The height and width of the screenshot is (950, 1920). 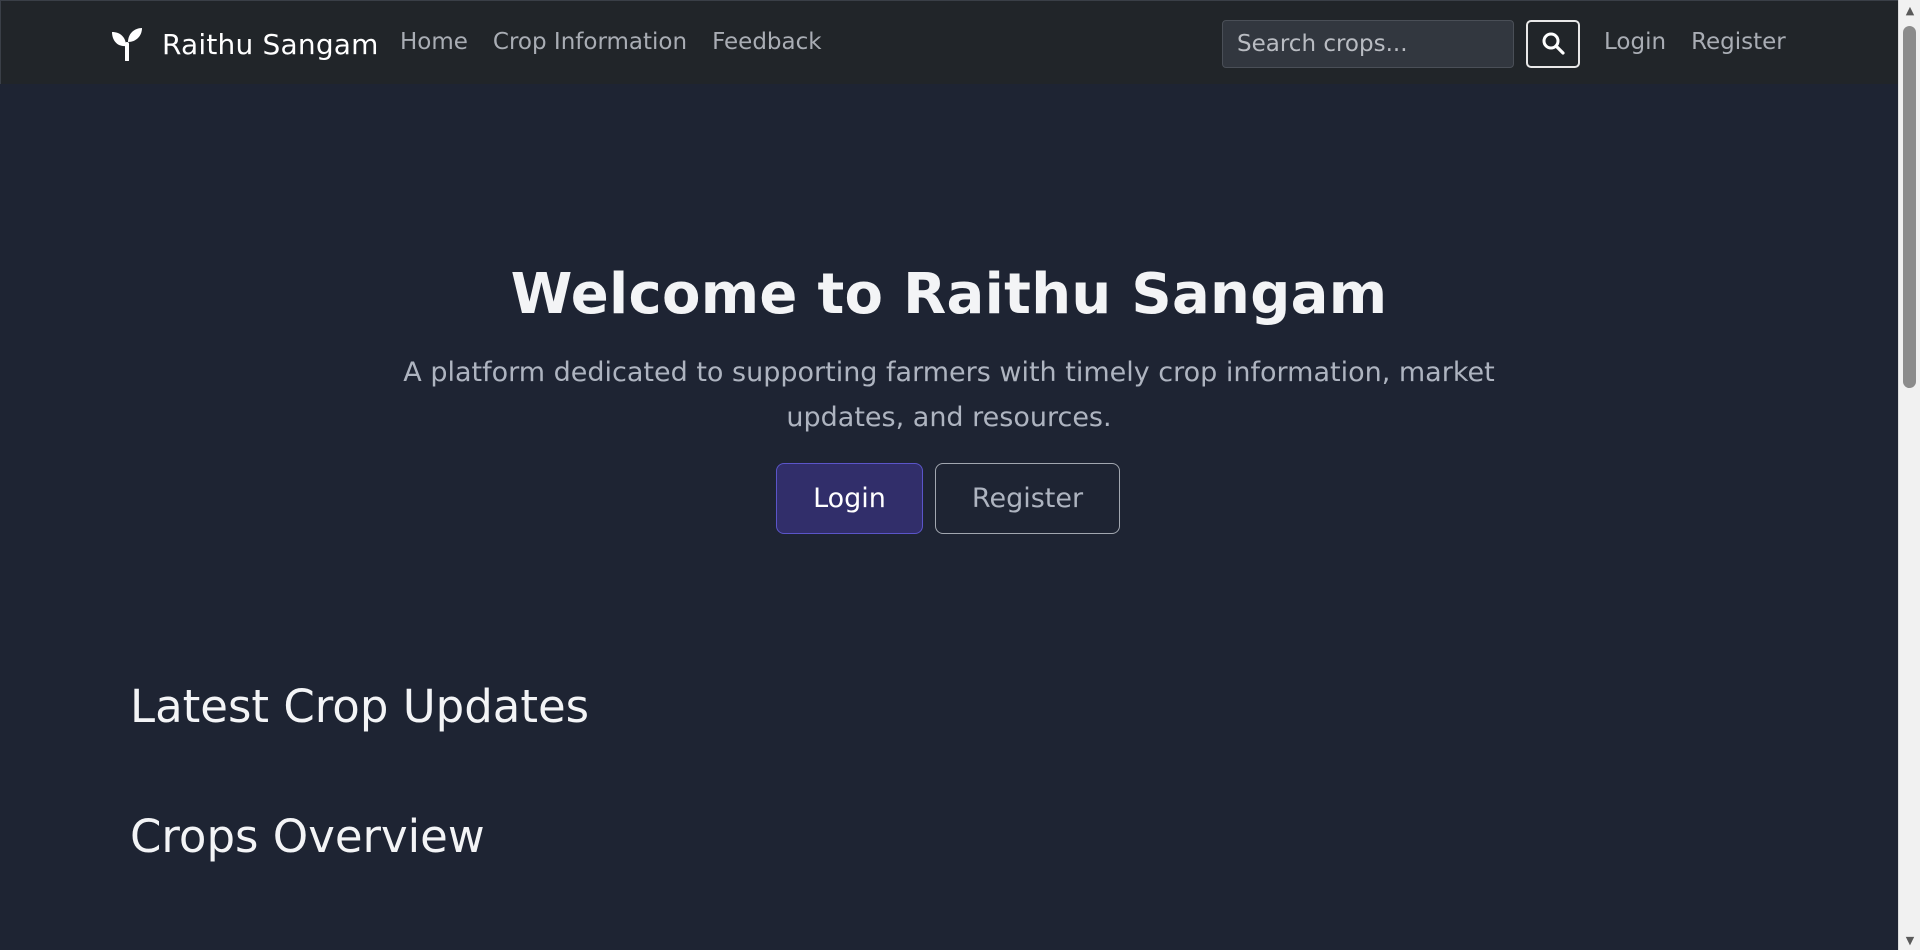 I want to click on nav-auth-links: Login Register, so click(x=1695, y=42).